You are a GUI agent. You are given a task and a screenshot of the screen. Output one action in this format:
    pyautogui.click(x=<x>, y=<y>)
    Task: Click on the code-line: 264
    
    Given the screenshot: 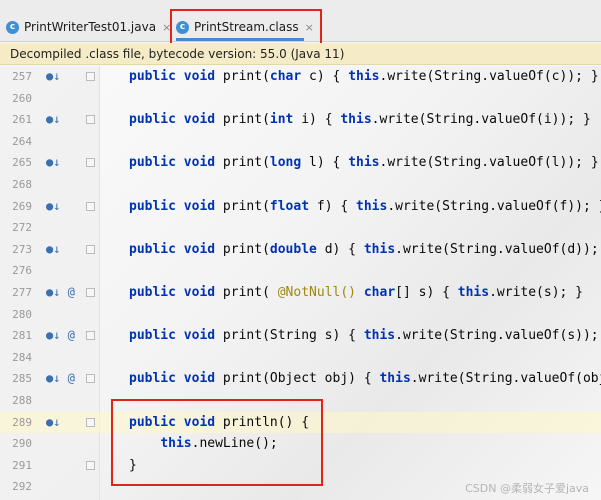 What is the action you would take?
    pyautogui.click(x=300, y=142)
    